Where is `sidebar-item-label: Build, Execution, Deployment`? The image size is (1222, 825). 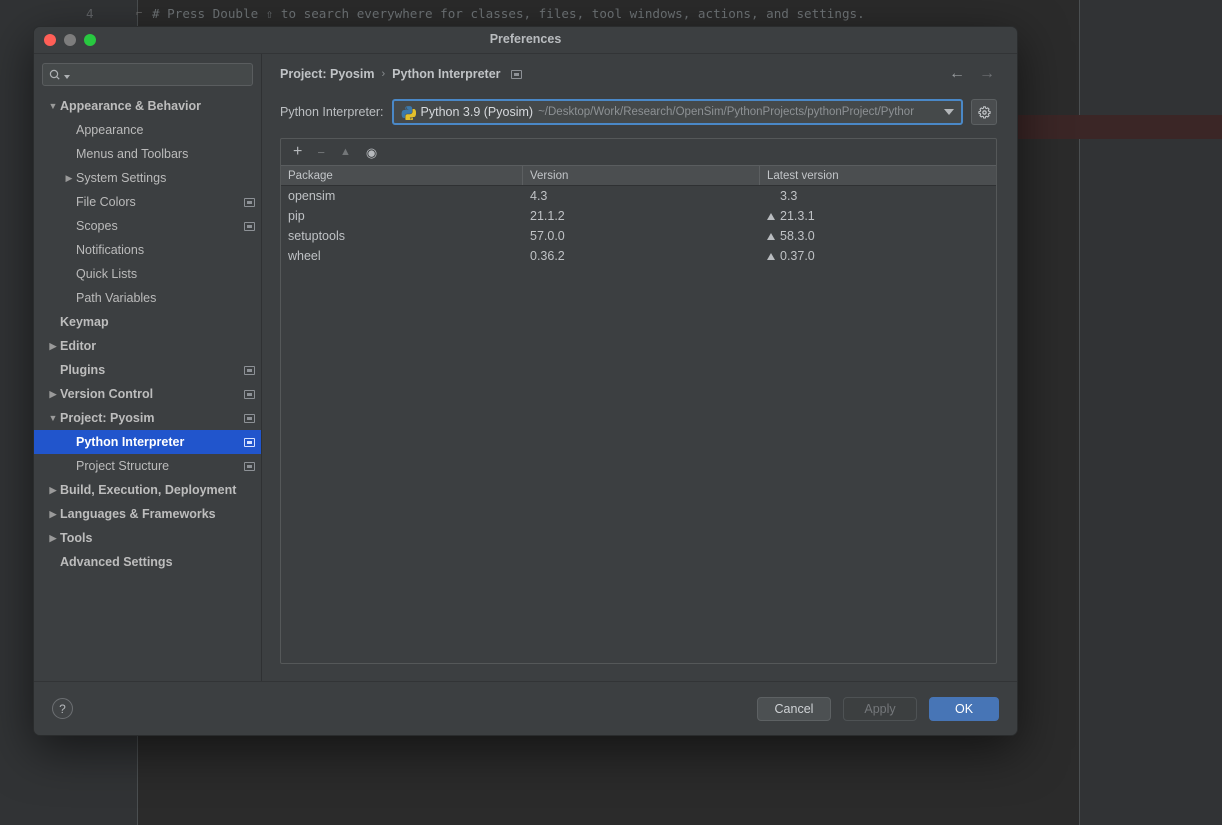 sidebar-item-label: Build, Execution, Deployment is located at coordinates (148, 490).